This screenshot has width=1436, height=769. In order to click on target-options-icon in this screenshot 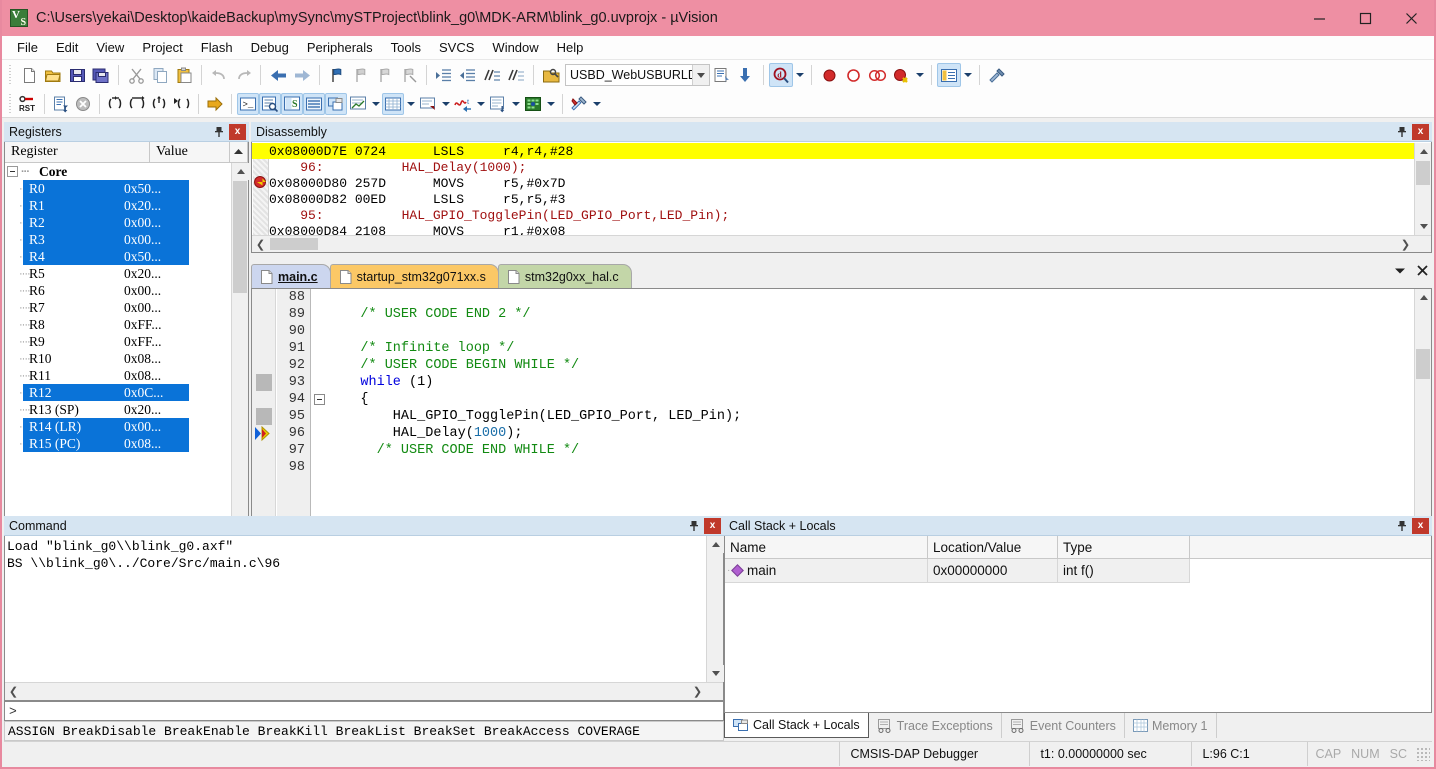, I will do `click(551, 75)`.